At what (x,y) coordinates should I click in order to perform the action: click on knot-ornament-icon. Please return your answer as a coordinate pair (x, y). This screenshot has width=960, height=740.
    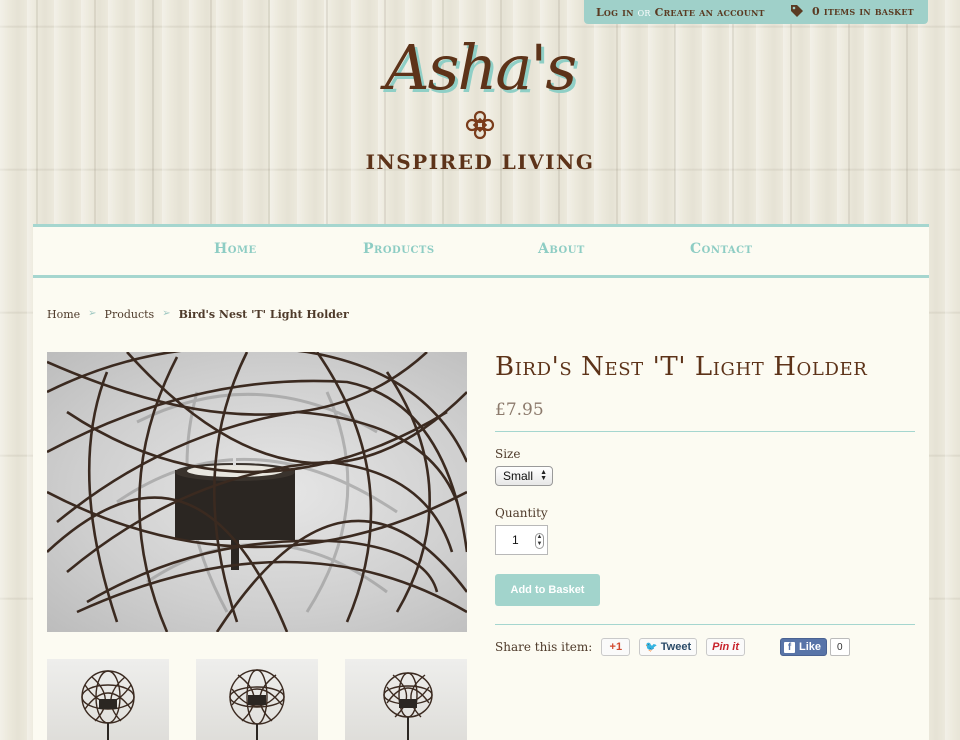
    Looking at the image, I should click on (480, 125).